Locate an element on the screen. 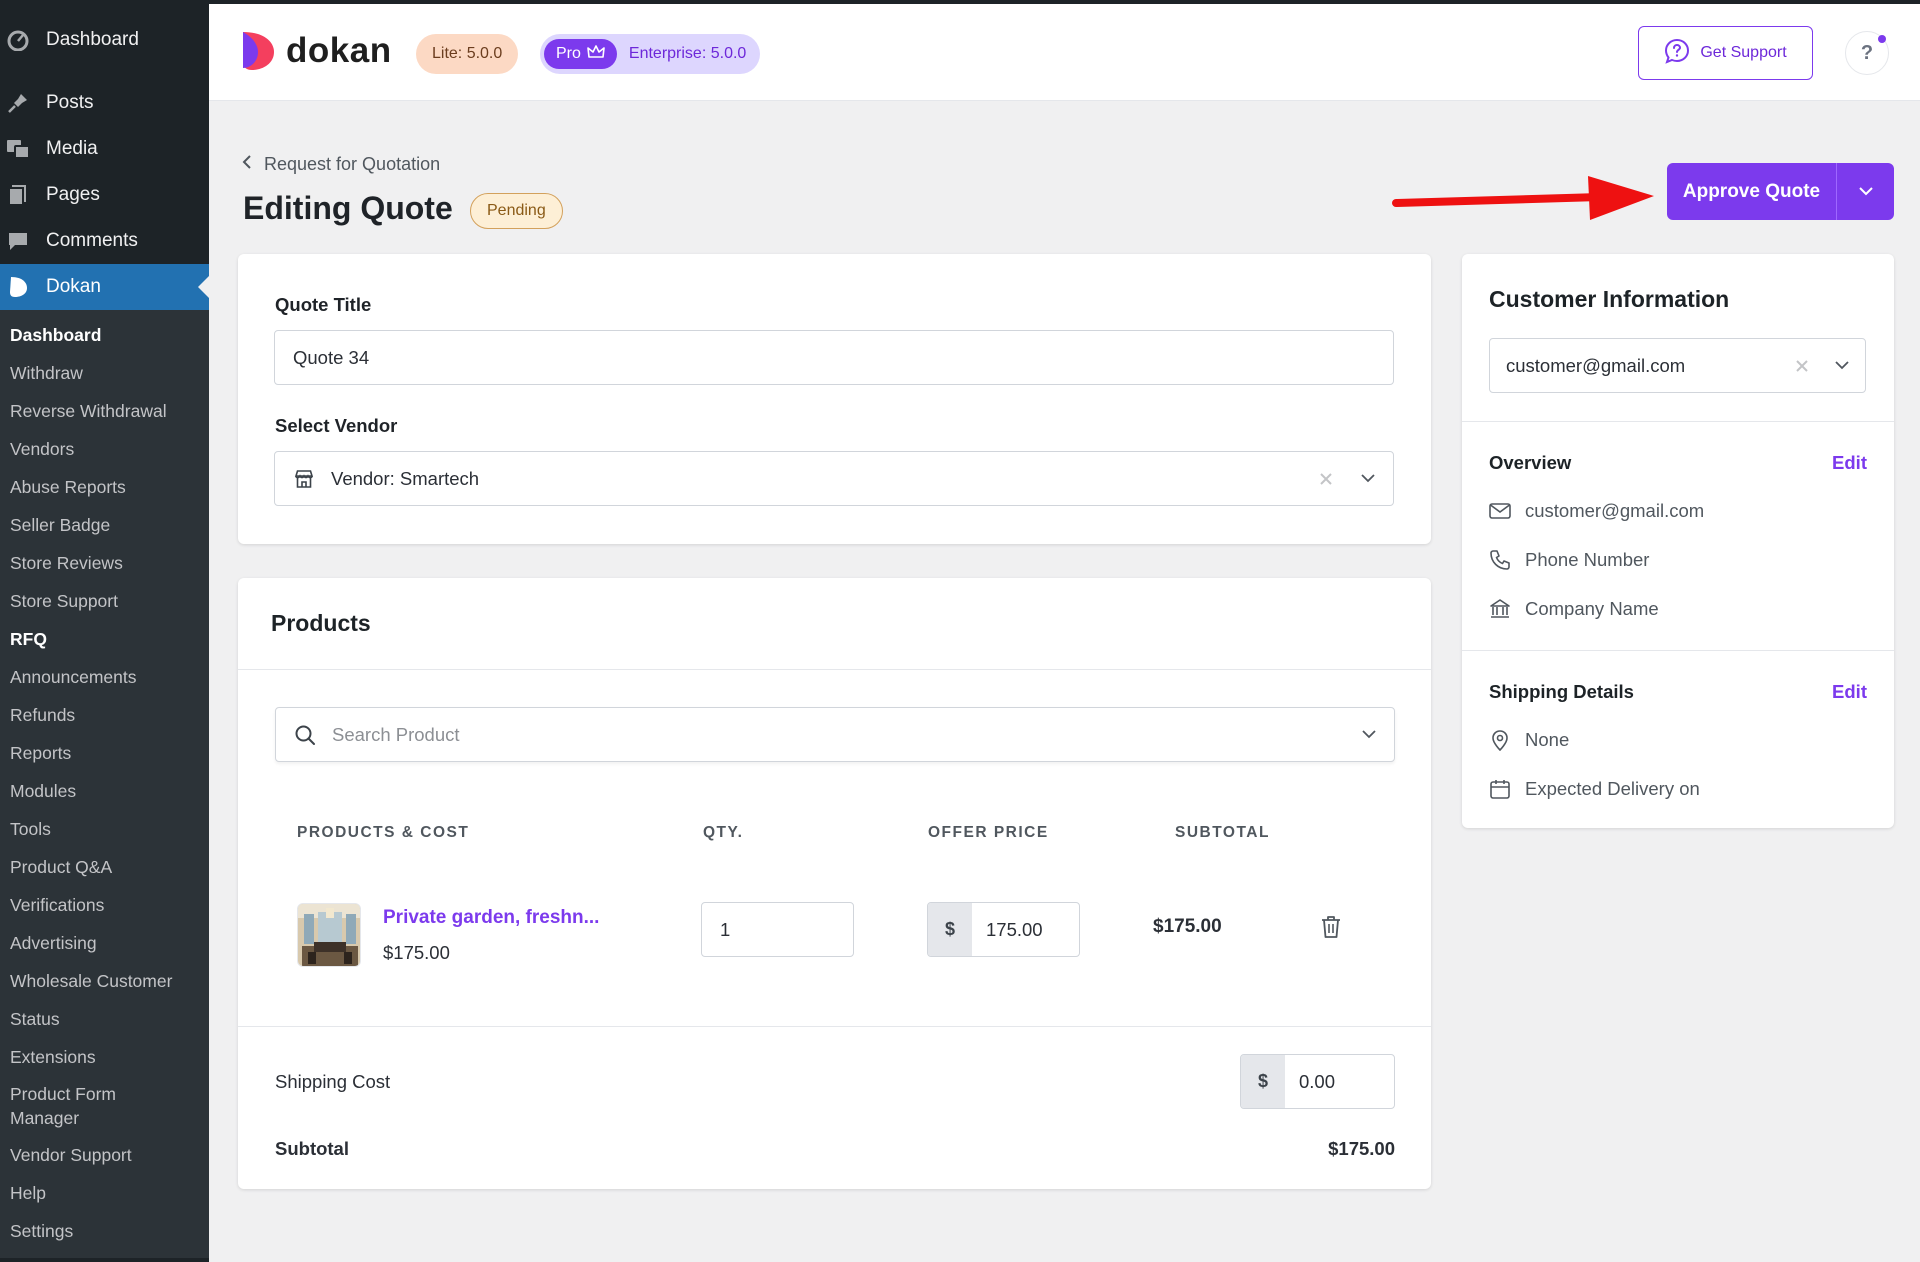  quantity-input: 1 is located at coordinates (777, 929).